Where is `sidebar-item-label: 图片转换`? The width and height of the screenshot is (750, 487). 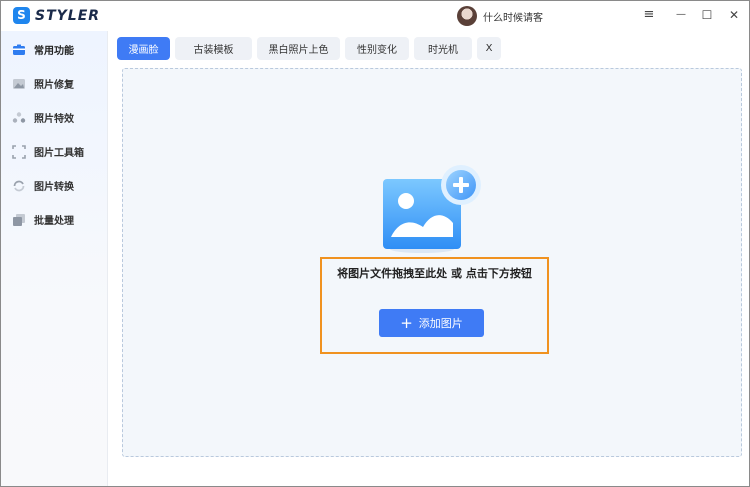 sidebar-item-label: 图片转换 is located at coordinates (54, 187).